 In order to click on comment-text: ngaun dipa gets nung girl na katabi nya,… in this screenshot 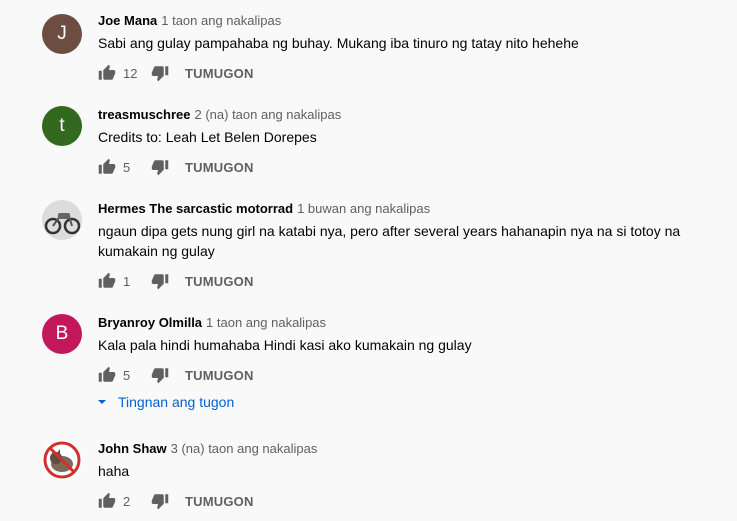, I will do `click(389, 241)`.